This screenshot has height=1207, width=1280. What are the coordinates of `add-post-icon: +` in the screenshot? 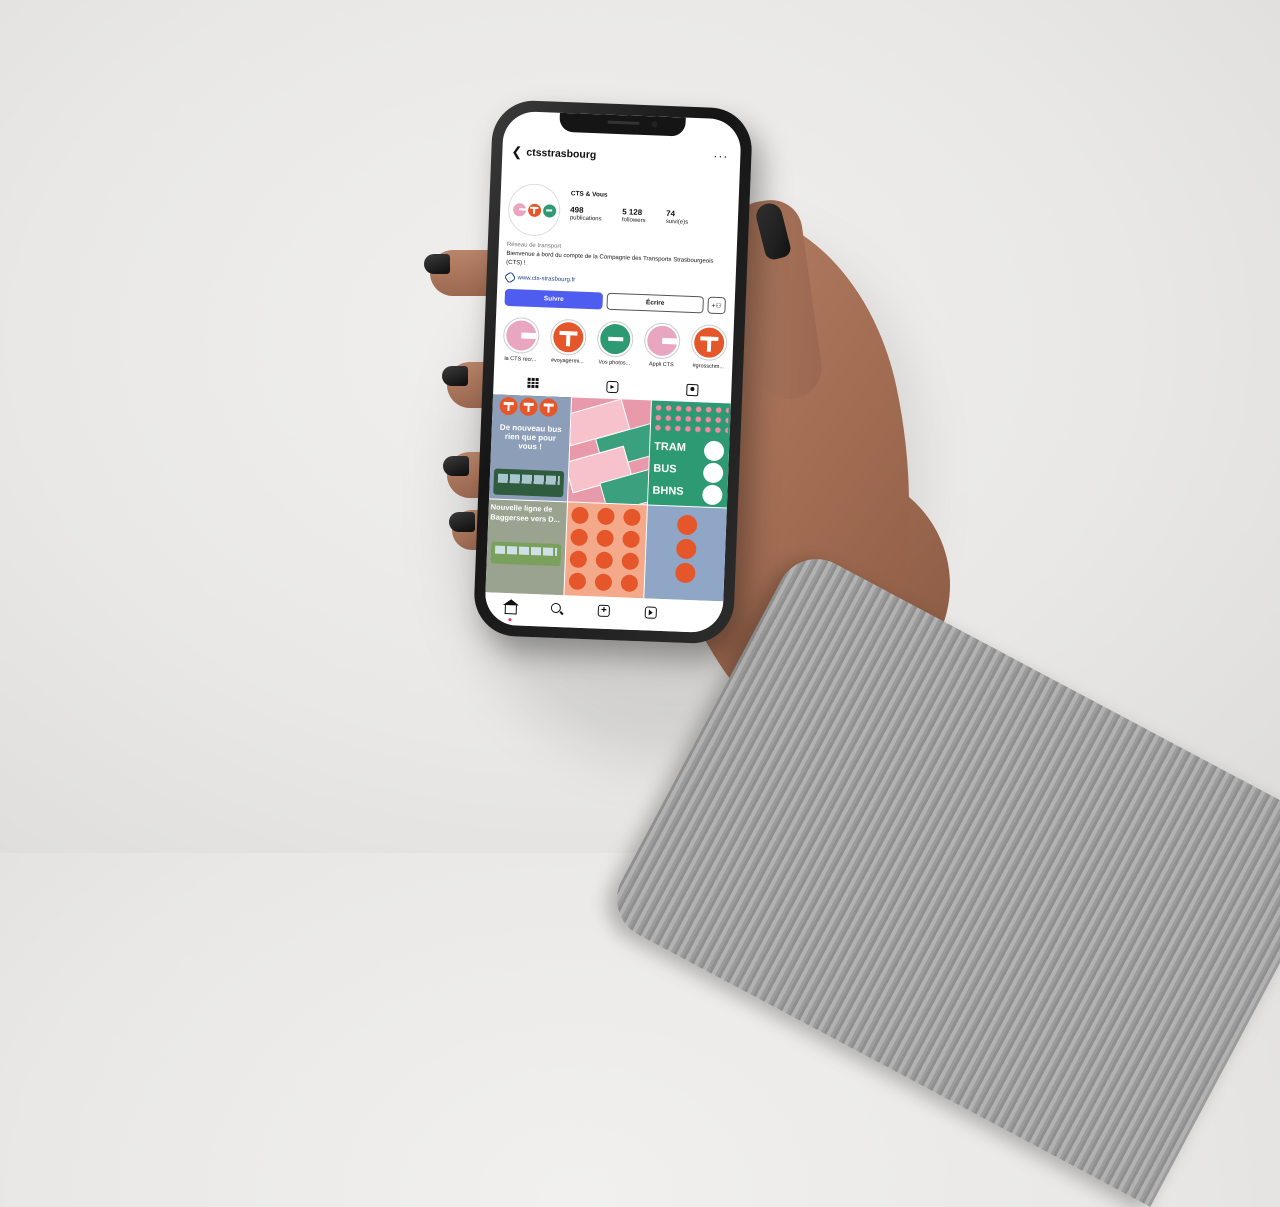 It's located at (604, 611).